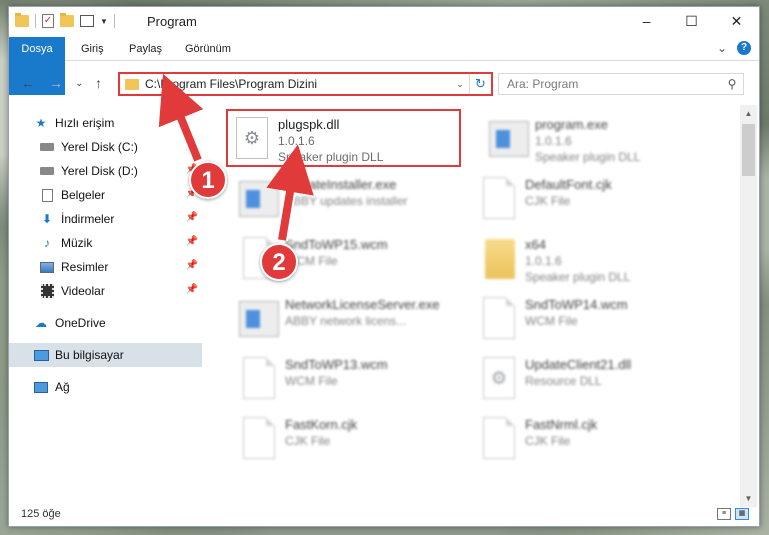 Image resolution: width=769 pixels, height=535 pixels. I want to click on close-button: ✕, so click(736, 22).